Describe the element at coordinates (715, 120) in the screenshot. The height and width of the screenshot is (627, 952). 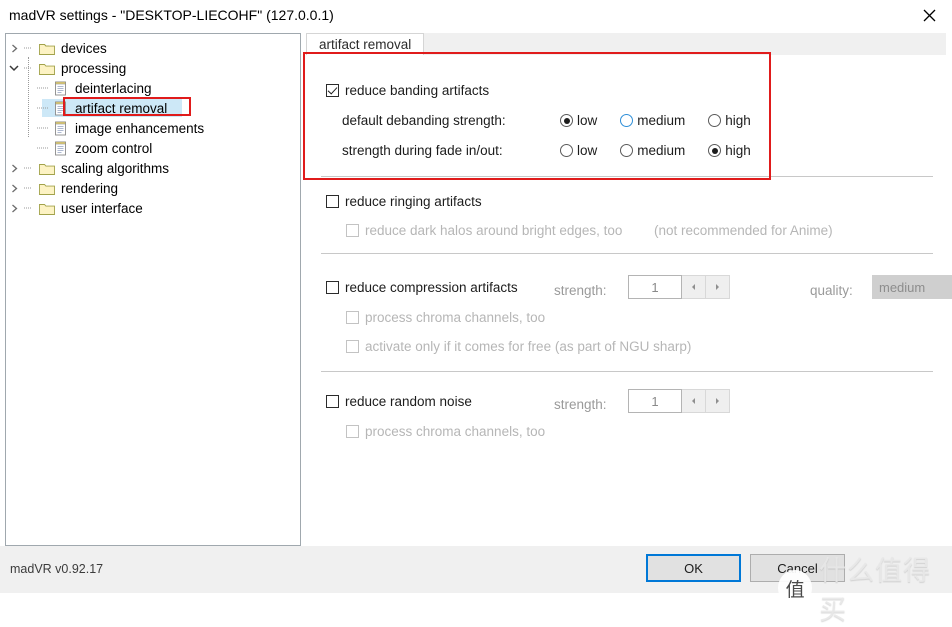
I see `radio-default-high-dot` at that location.